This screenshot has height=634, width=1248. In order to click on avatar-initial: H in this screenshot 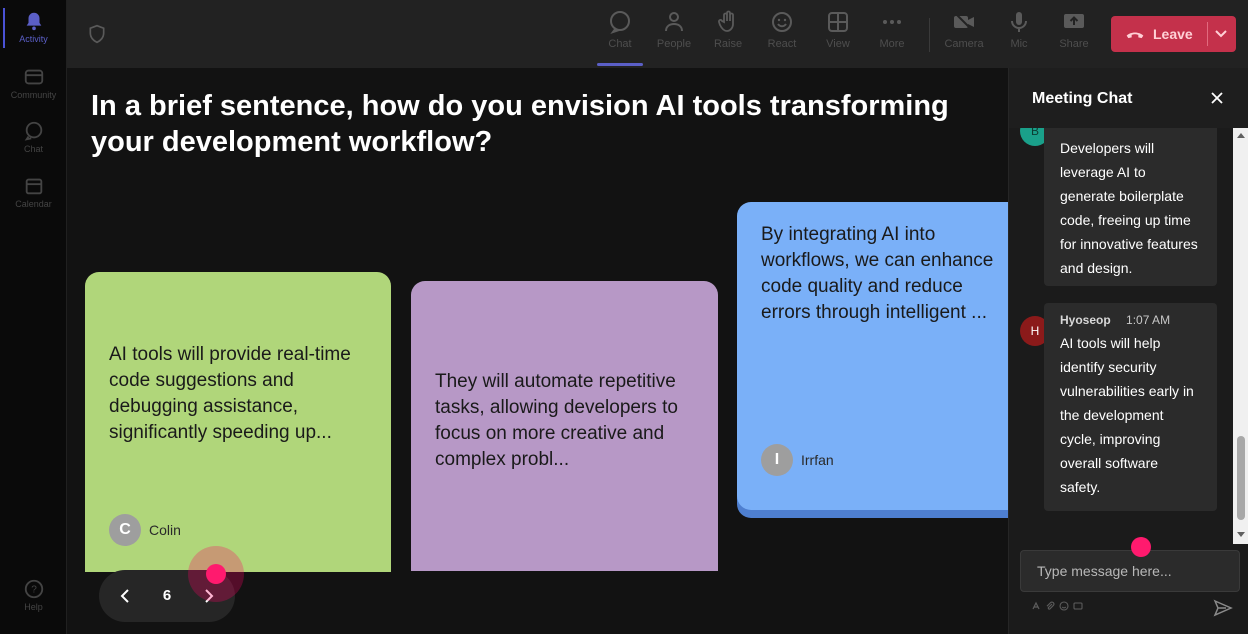, I will do `click(1035, 331)`.